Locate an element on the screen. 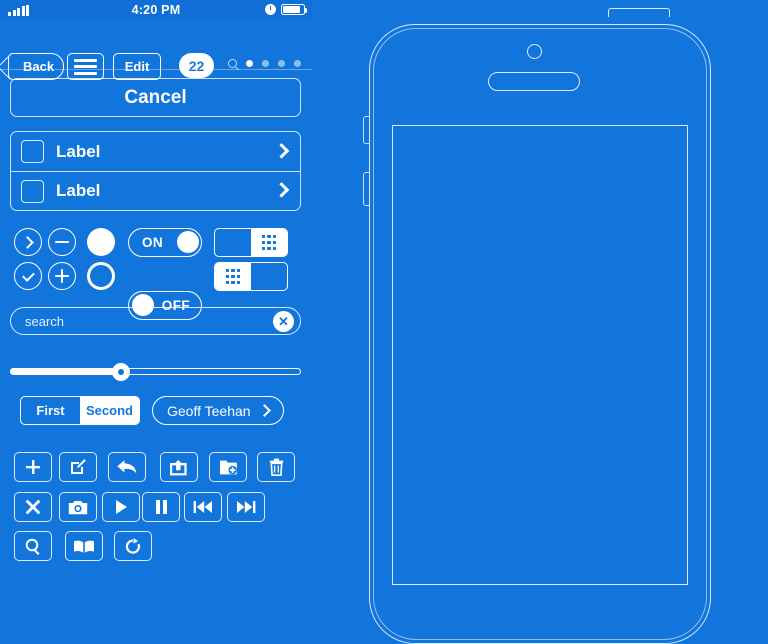 The height and width of the screenshot is (644, 768). edit-button: Edit is located at coordinates (137, 66).